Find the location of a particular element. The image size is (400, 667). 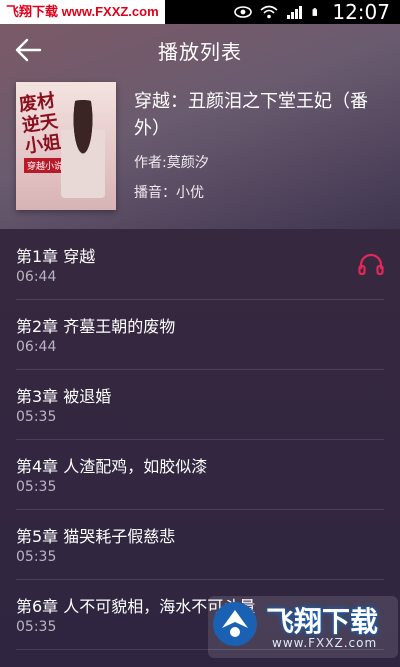

book-cover: 废材逆天小姐 穿越小说 is located at coordinates (66, 146).